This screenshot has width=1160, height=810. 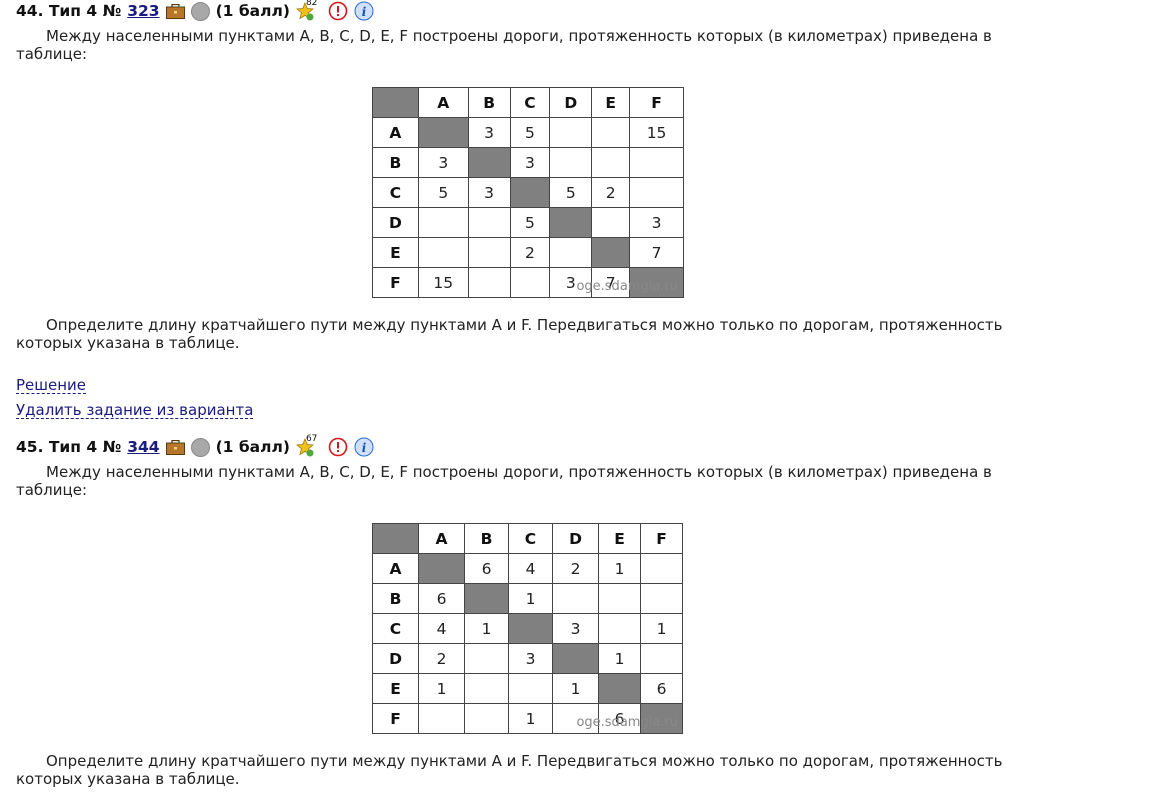 I want to click on row-header: E, so click(x=395, y=252).